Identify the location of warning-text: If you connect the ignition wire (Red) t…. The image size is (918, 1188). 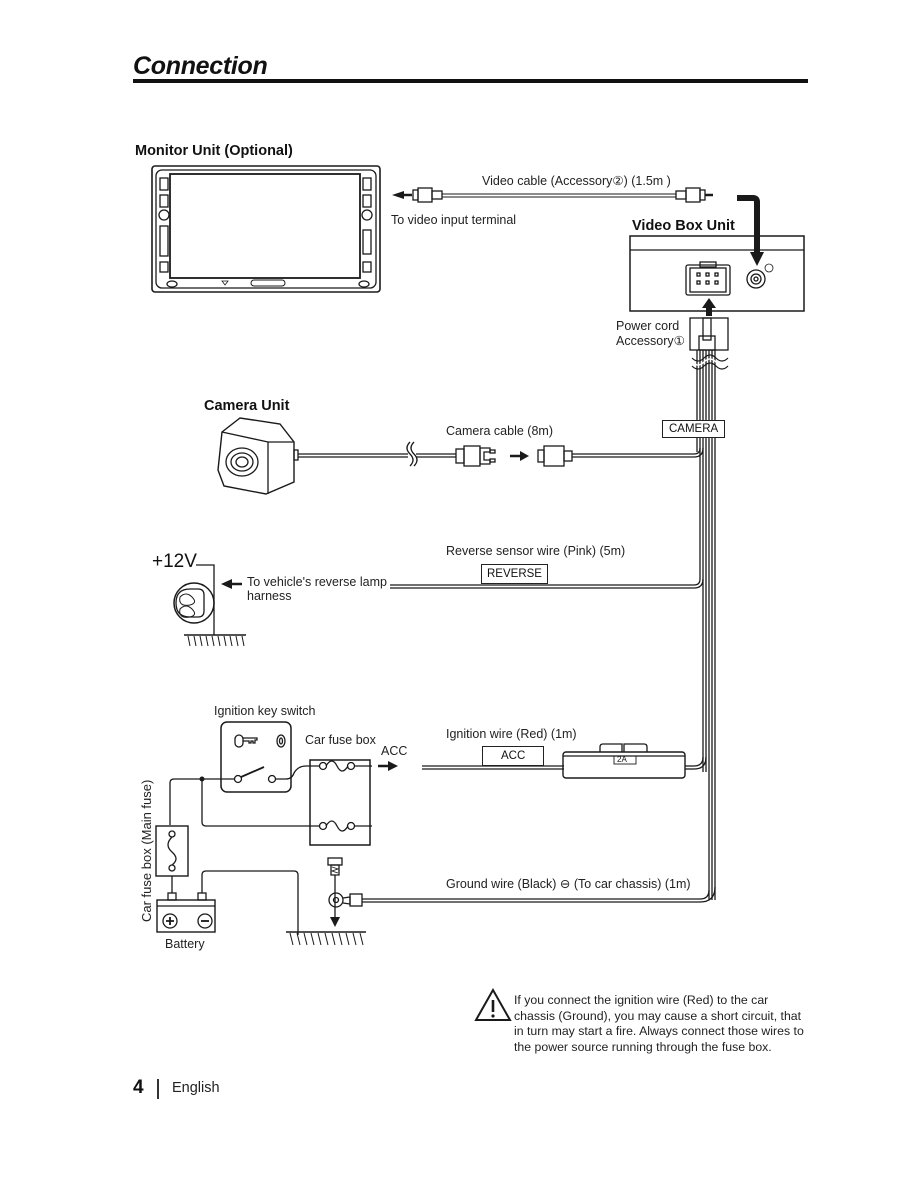
(659, 1023).